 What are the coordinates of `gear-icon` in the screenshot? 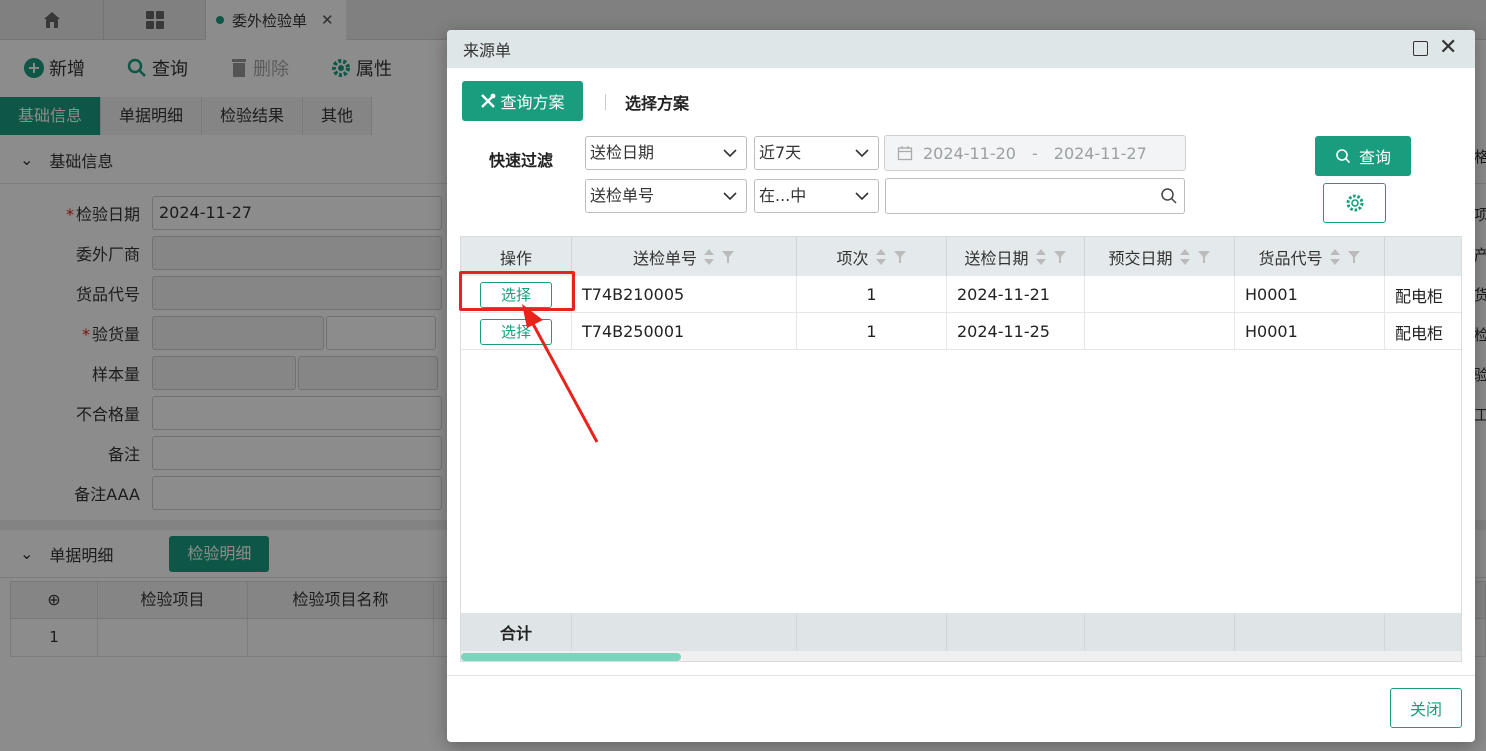 It's located at (1354, 203).